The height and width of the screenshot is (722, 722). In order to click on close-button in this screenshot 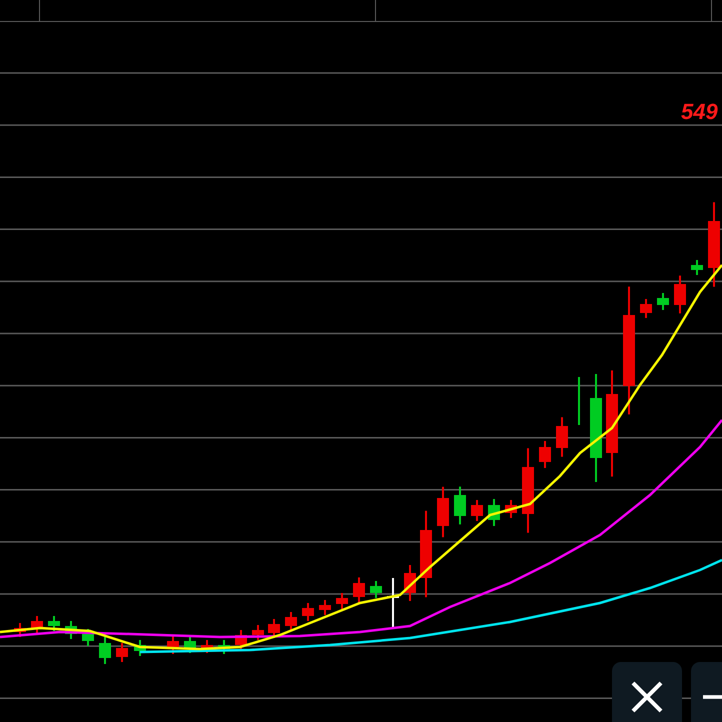, I will do `click(647, 692)`.